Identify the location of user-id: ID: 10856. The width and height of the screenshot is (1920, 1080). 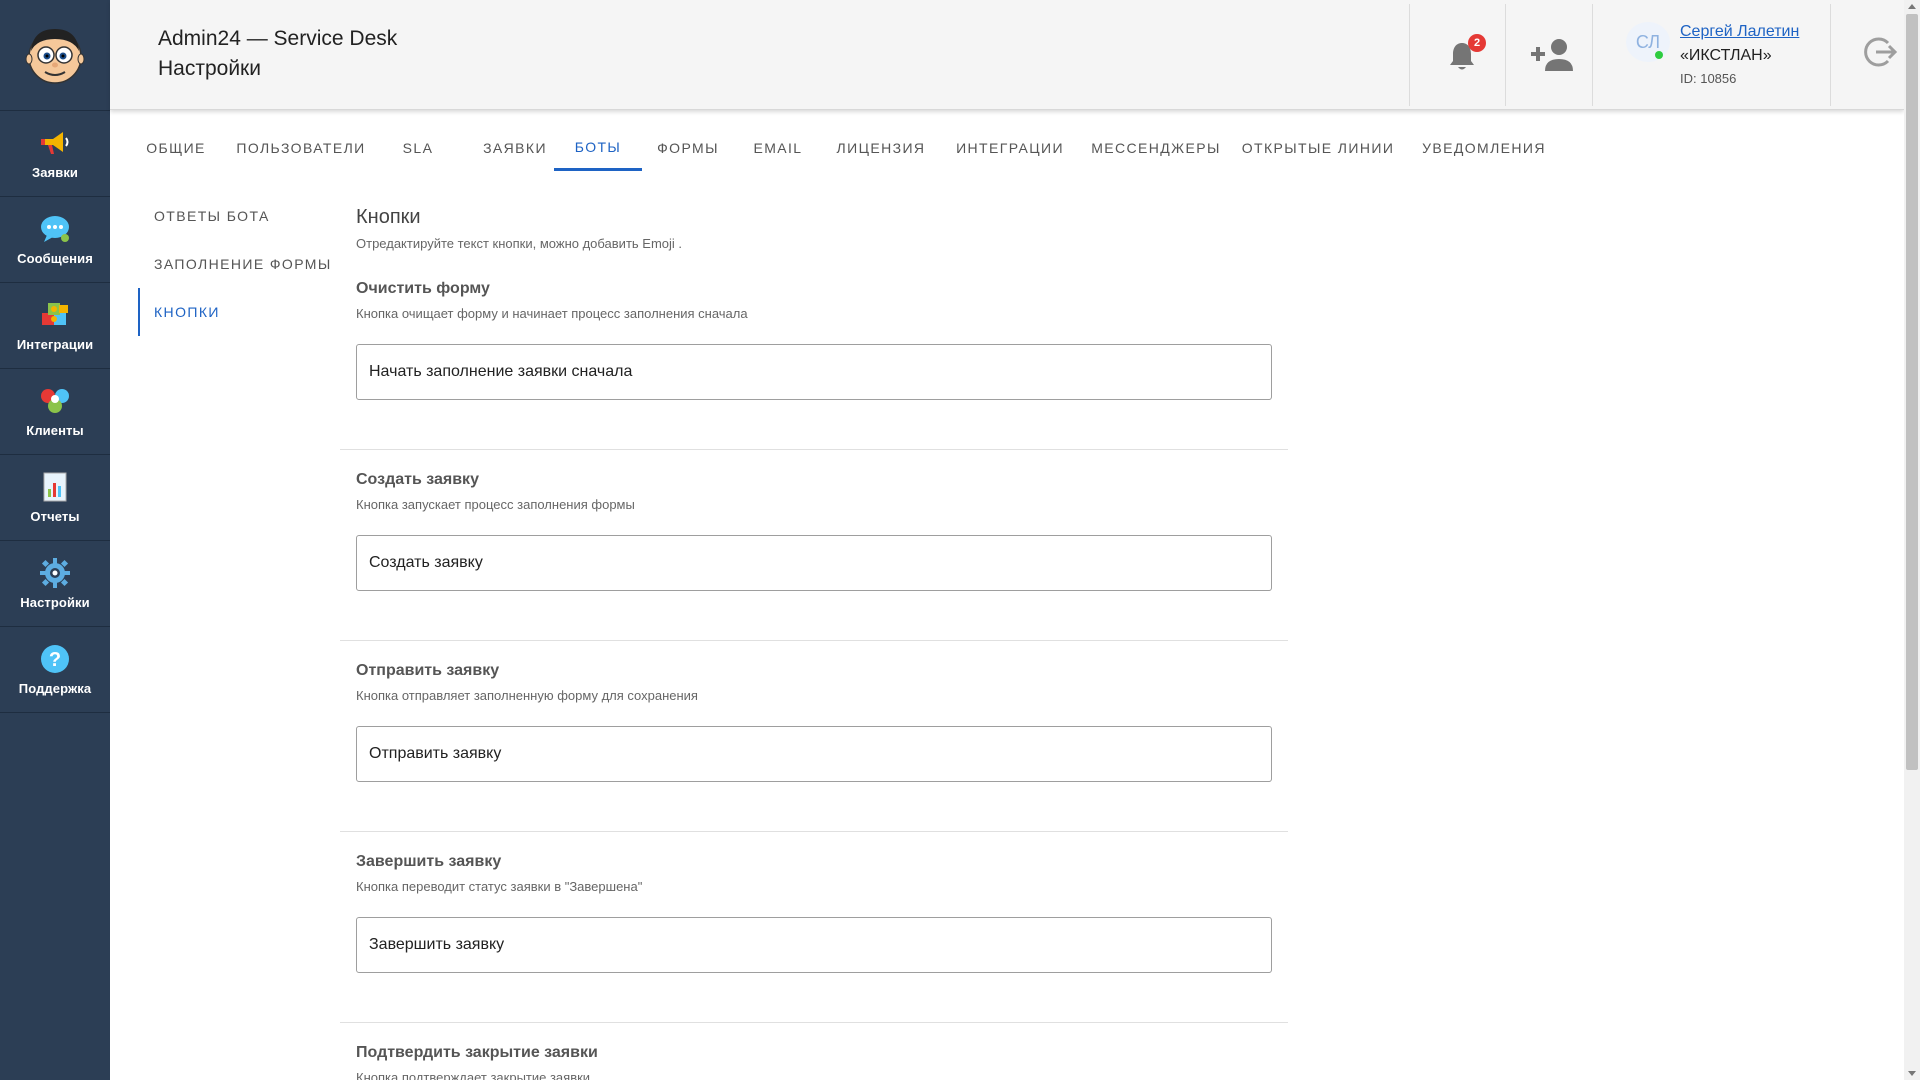
(1708, 78).